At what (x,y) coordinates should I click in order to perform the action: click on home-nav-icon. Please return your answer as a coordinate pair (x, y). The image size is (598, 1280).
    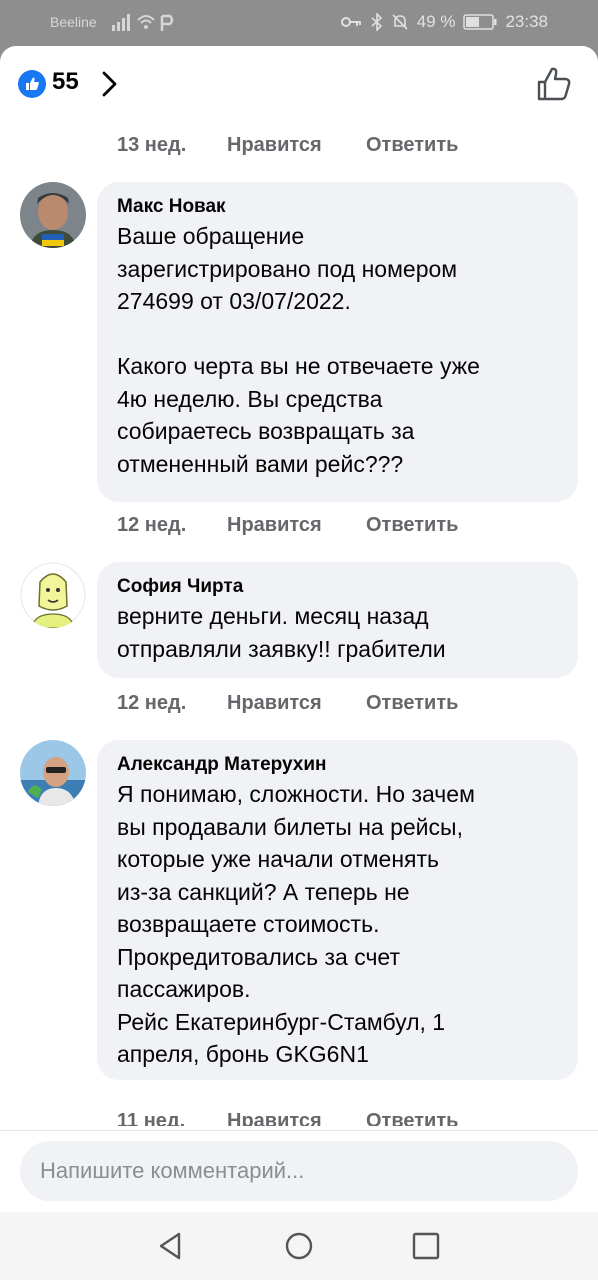
    Looking at the image, I should click on (299, 1246).